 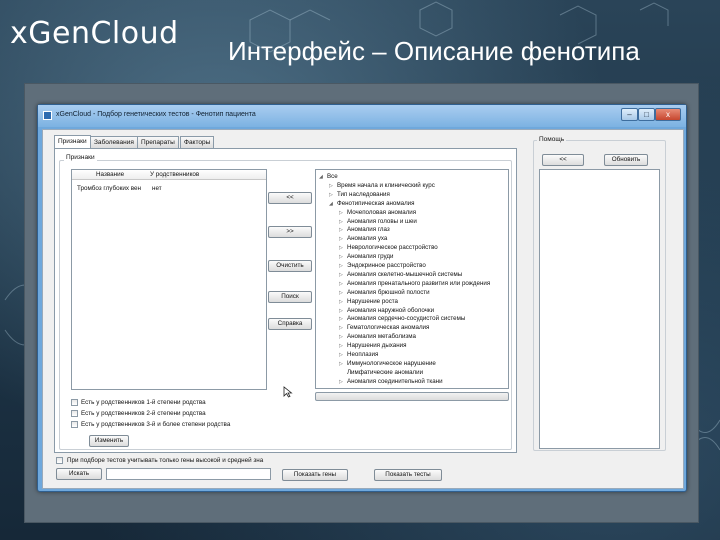 What do you see at coordinates (72, 142) in the screenshot?
I see `tab-features: Признаки` at bounding box center [72, 142].